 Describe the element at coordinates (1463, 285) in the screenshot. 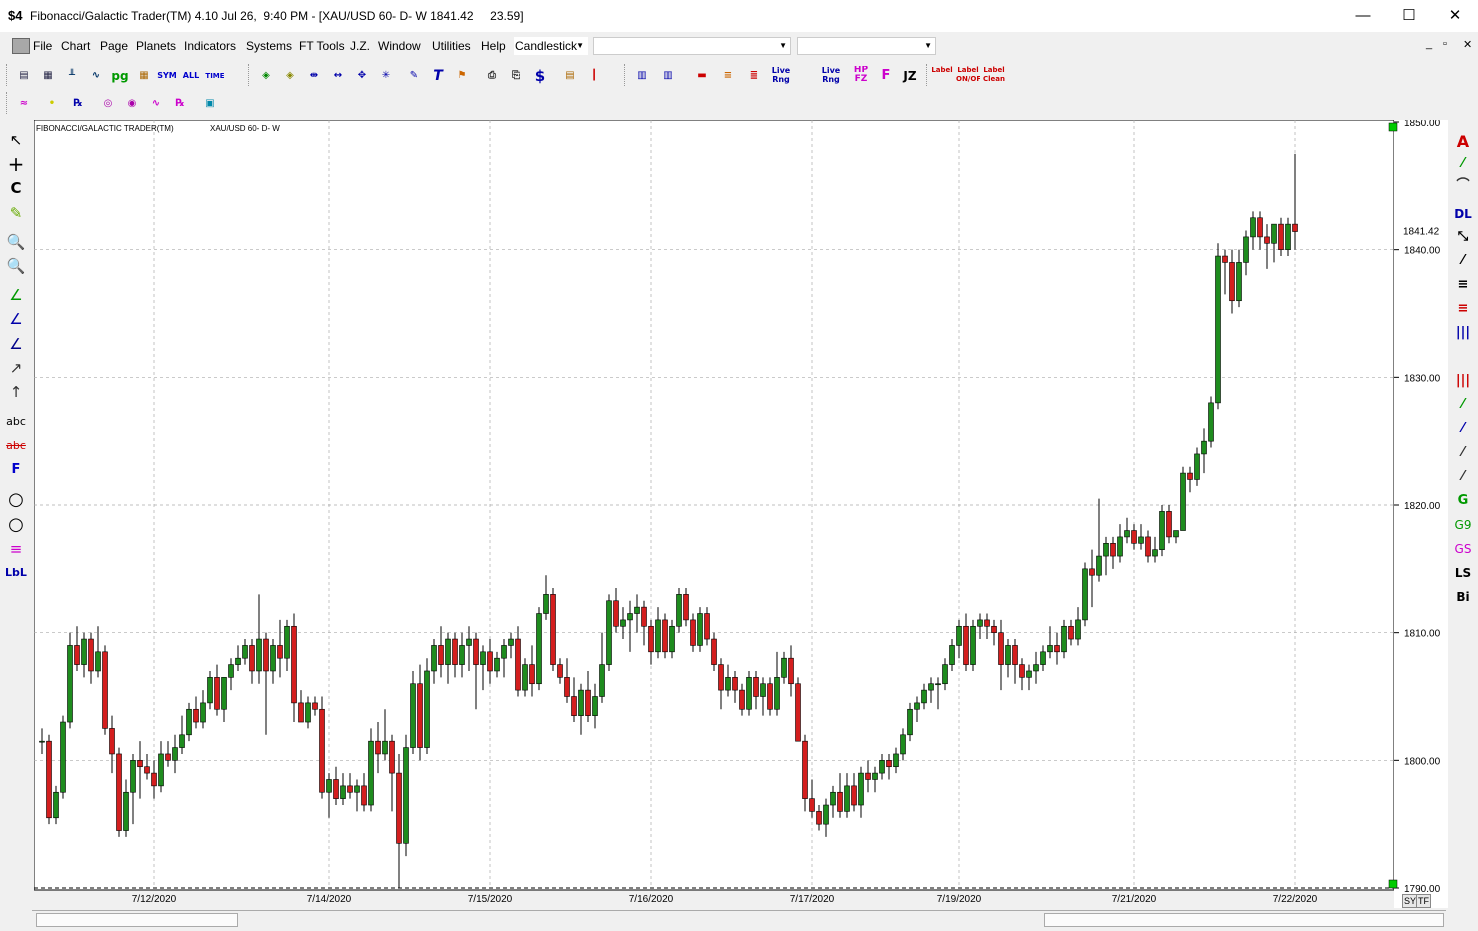

I see `horizontal-lines-icon: ≡` at that location.